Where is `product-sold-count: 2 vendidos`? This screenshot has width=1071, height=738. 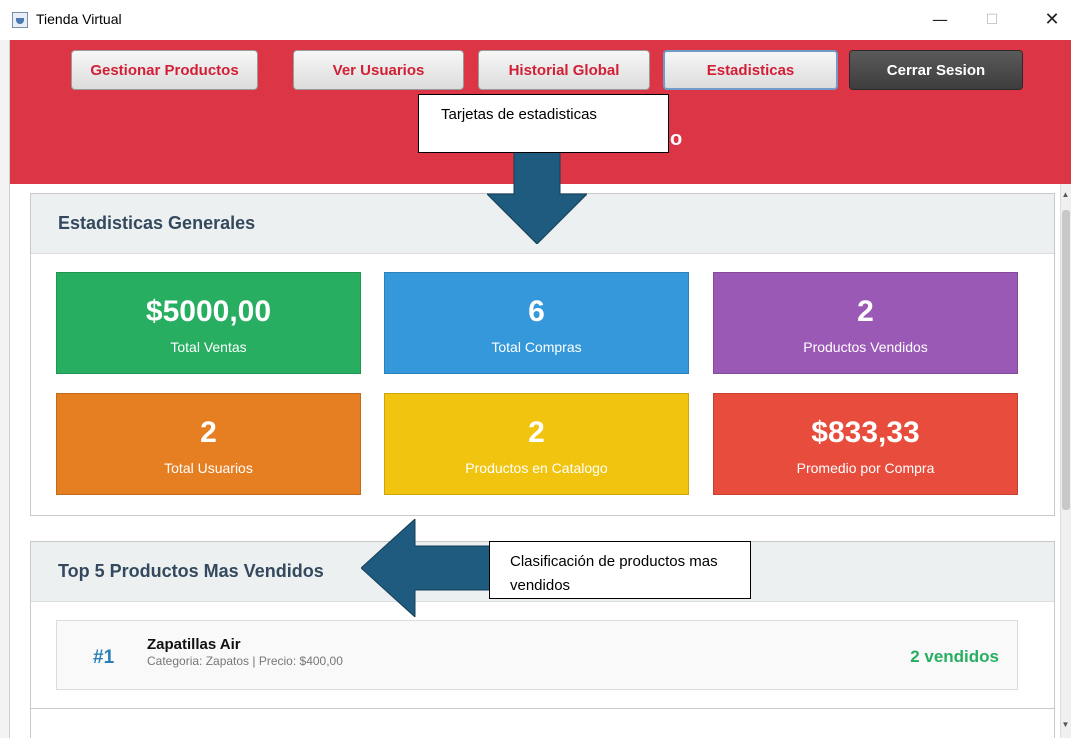
product-sold-count: 2 vendidos is located at coordinates (954, 656).